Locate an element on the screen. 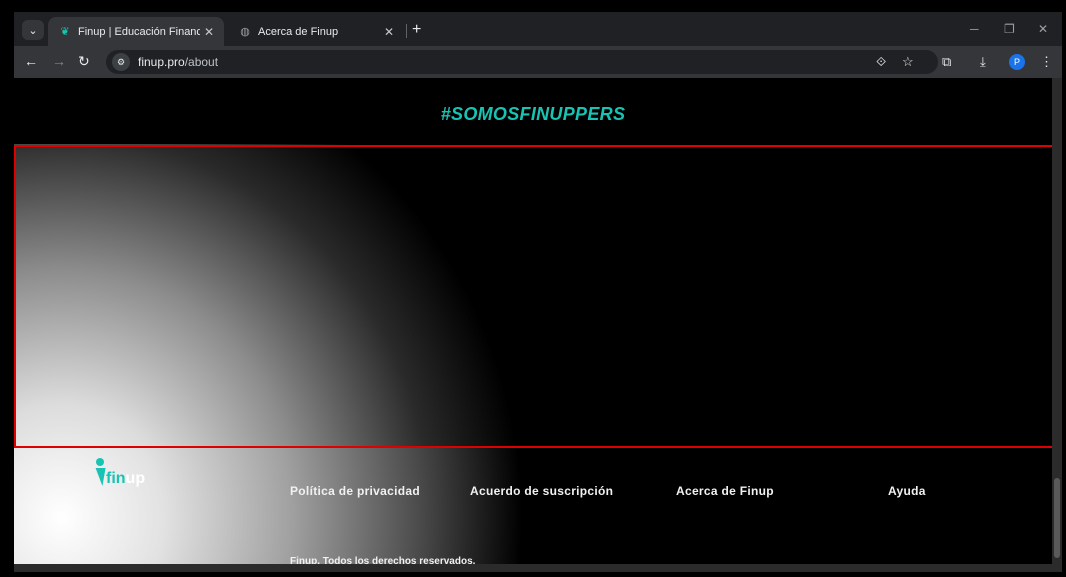 The height and width of the screenshot is (577, 1066). logo-wordmark: finup is located at coordinates (126, 478).